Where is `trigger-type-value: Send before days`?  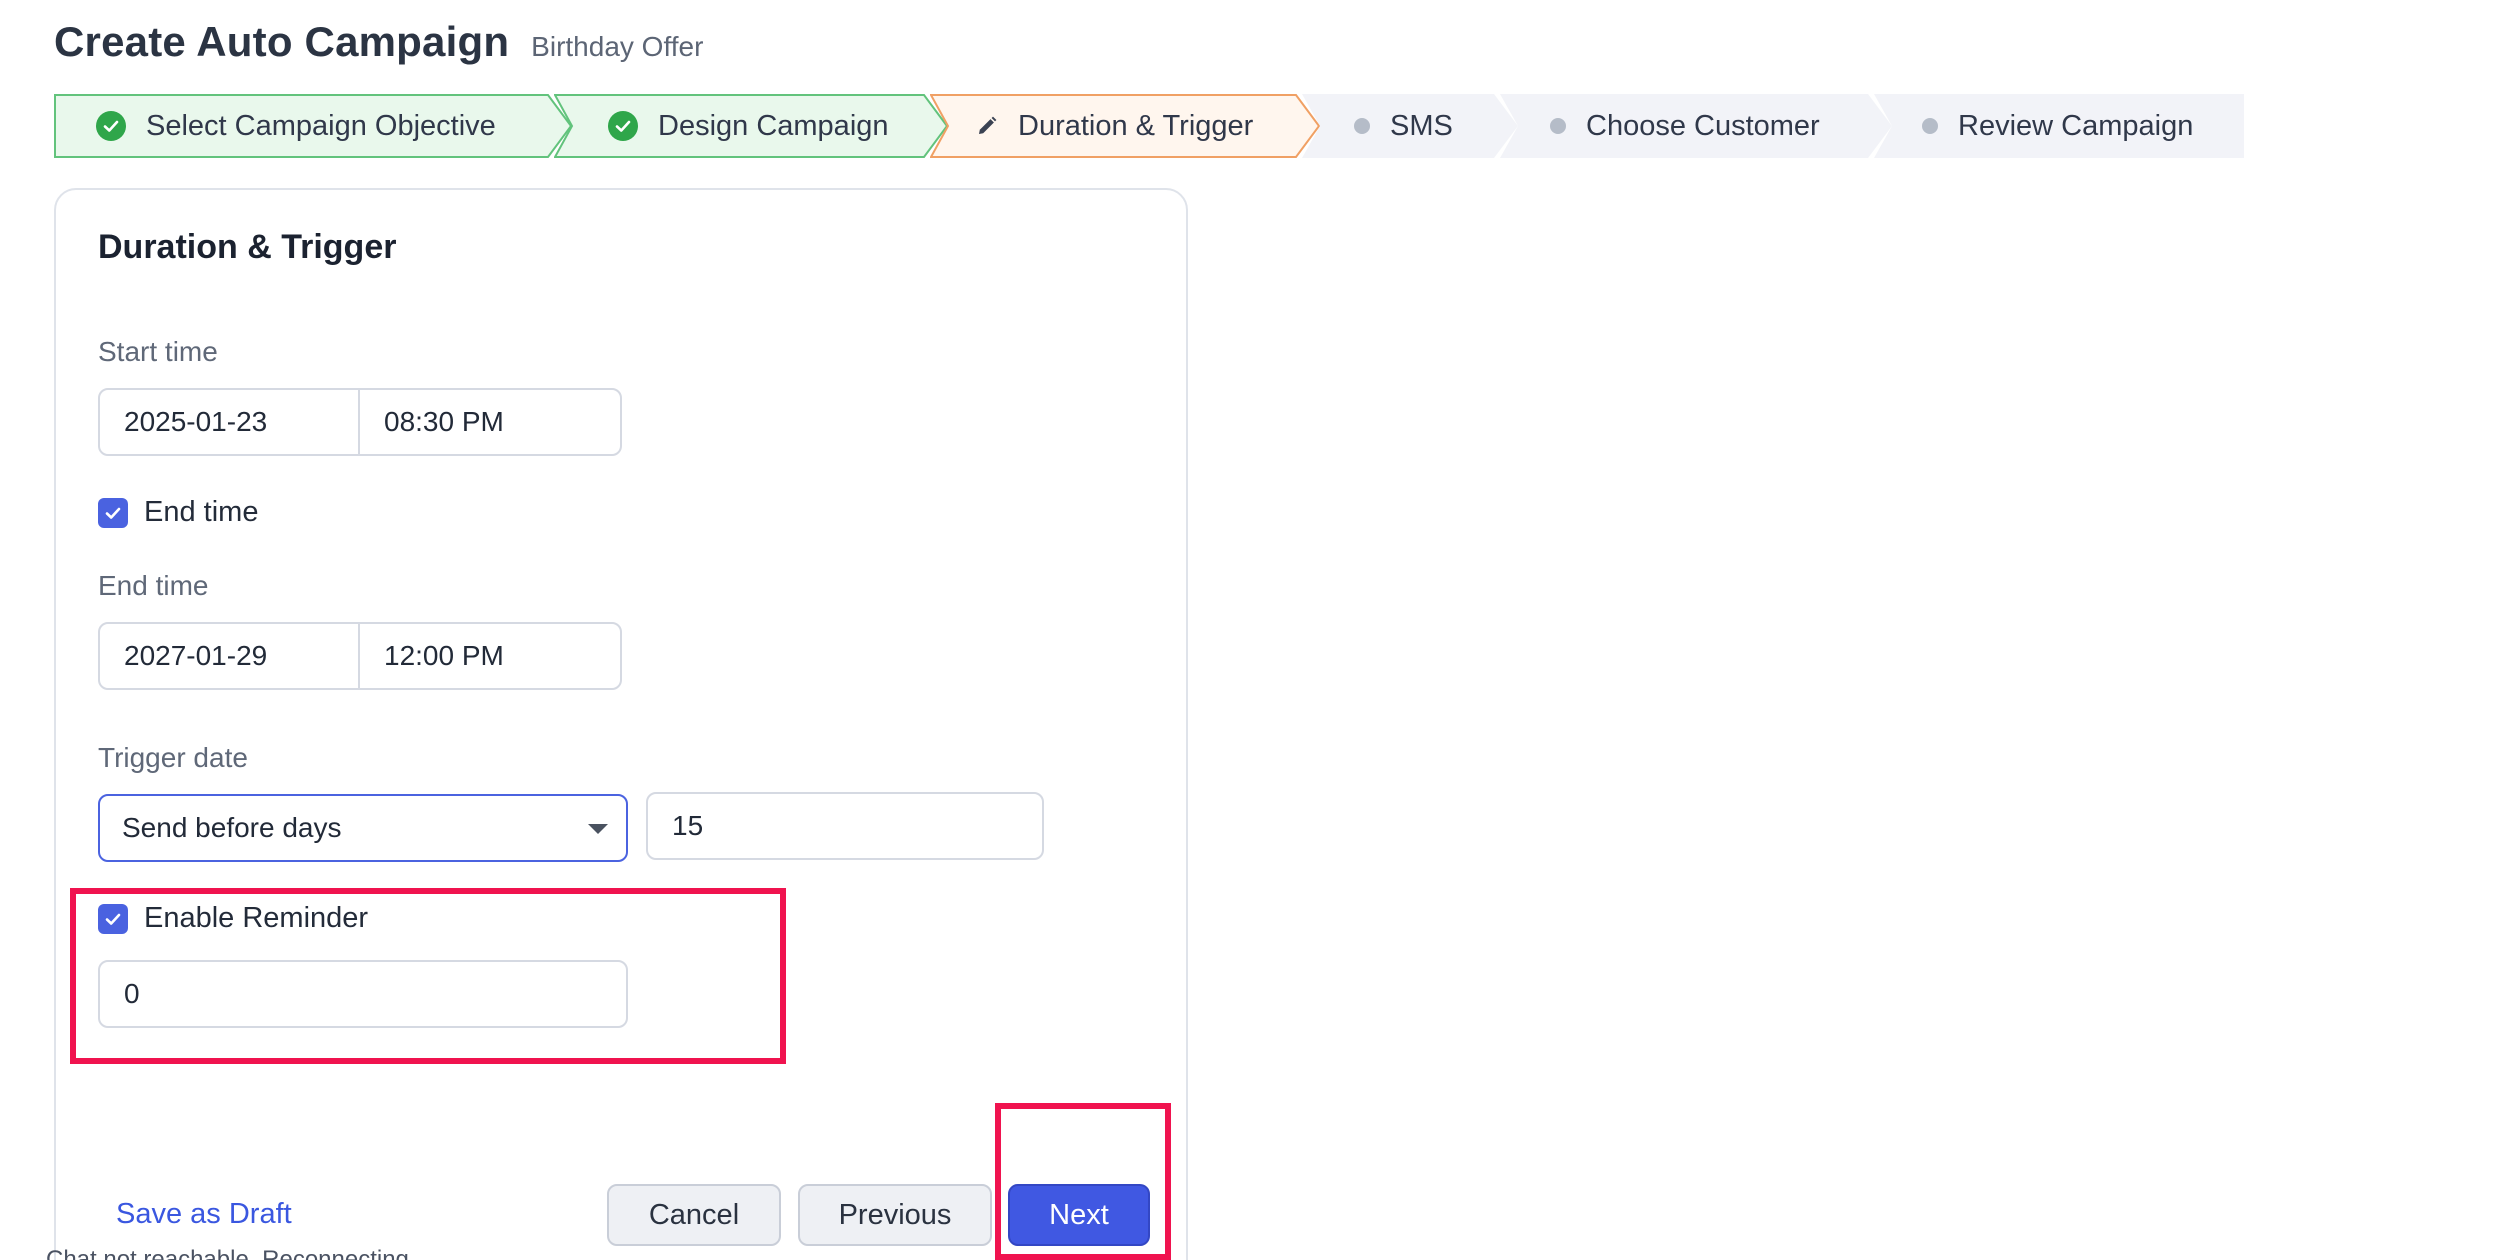 trigger-type-value: Send before days is located at coordinates (232, 827).